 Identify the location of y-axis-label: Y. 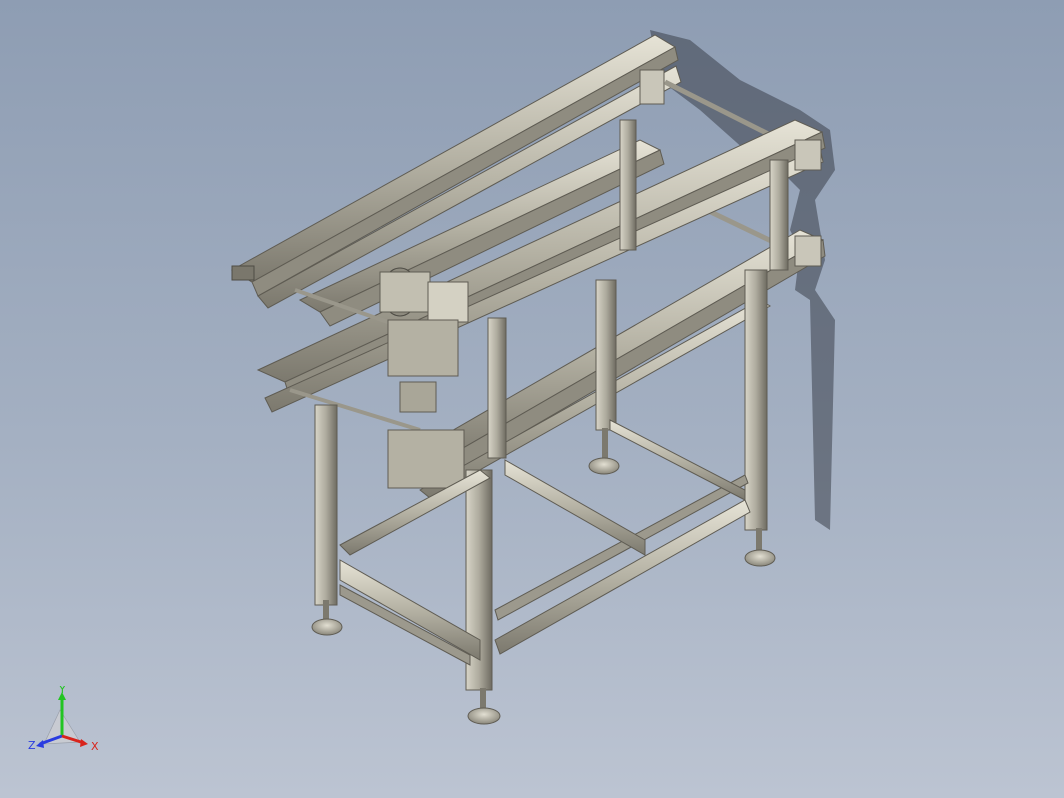
(62, 691).